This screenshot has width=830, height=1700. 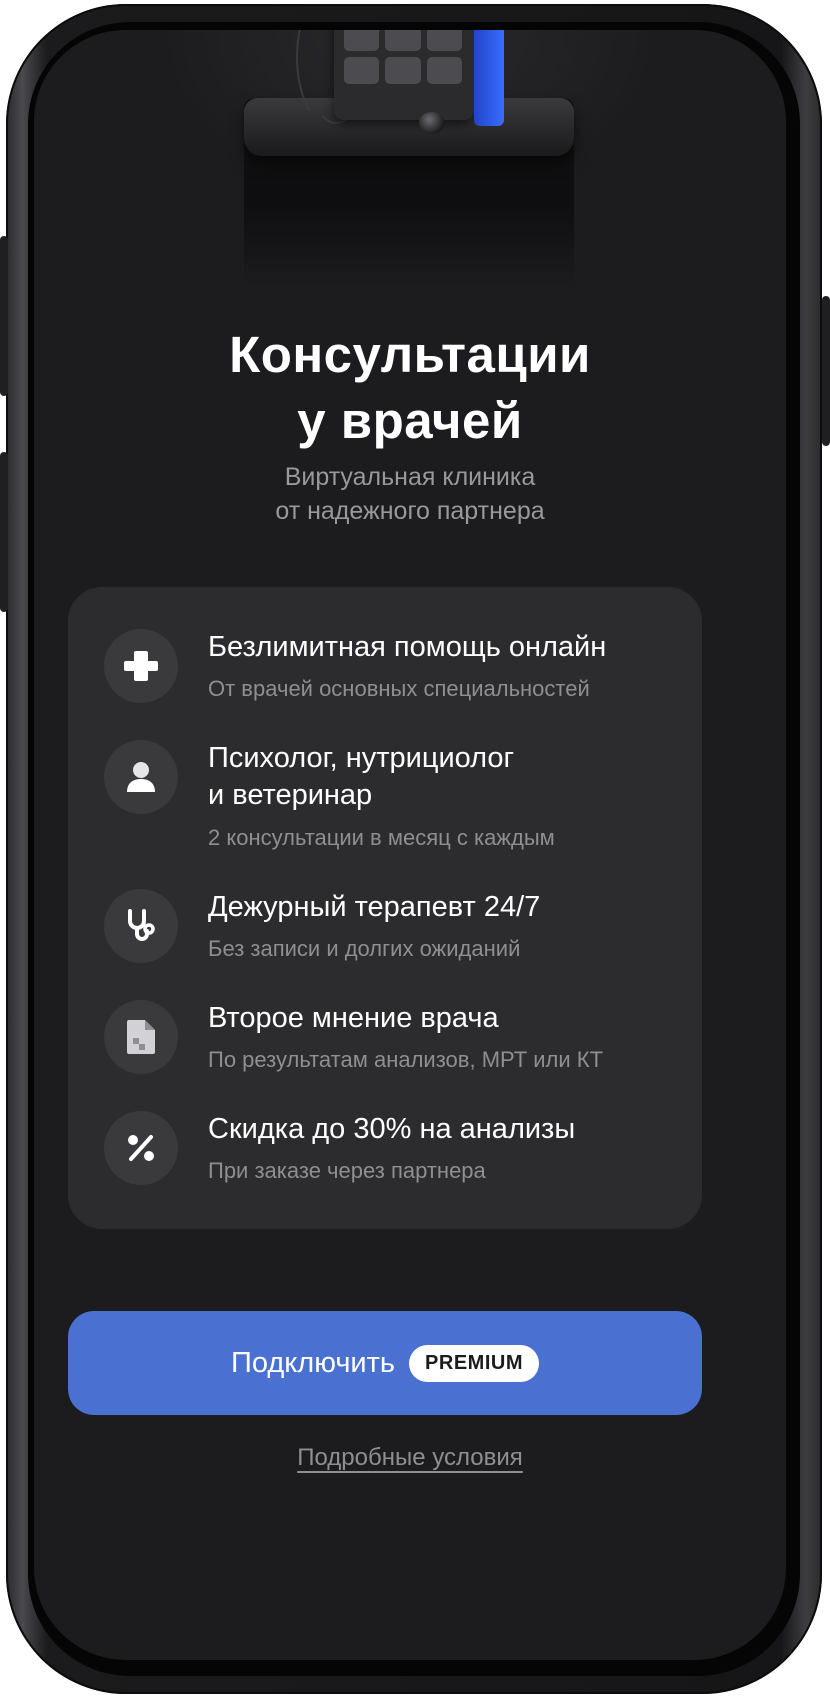 I want to click on feature-title: Дежурный терапевт 24/7, so click(x=443, y=907).